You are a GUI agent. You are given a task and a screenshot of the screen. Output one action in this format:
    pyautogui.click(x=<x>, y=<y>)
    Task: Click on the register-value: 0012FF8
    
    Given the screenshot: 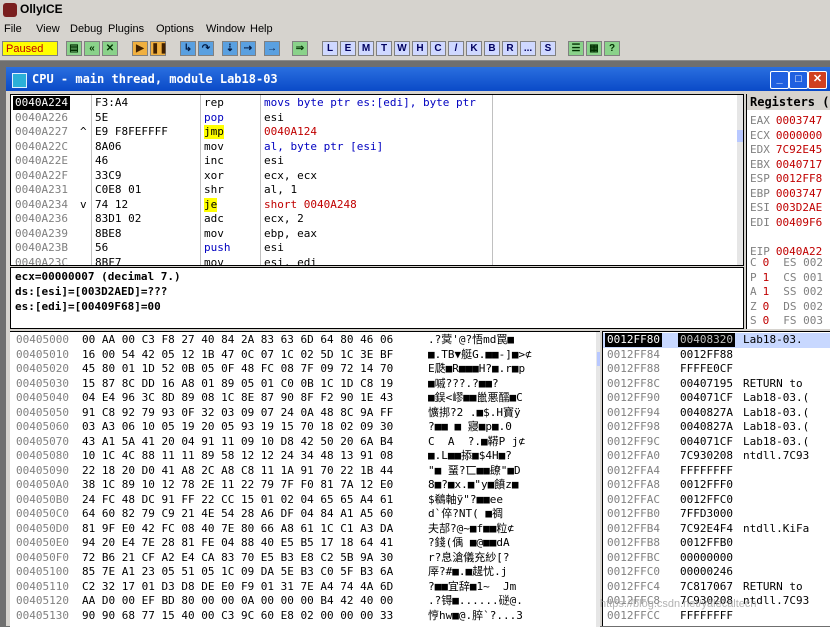 What is the action you would take?
    pyautogui.click(x=799, y=178)
    